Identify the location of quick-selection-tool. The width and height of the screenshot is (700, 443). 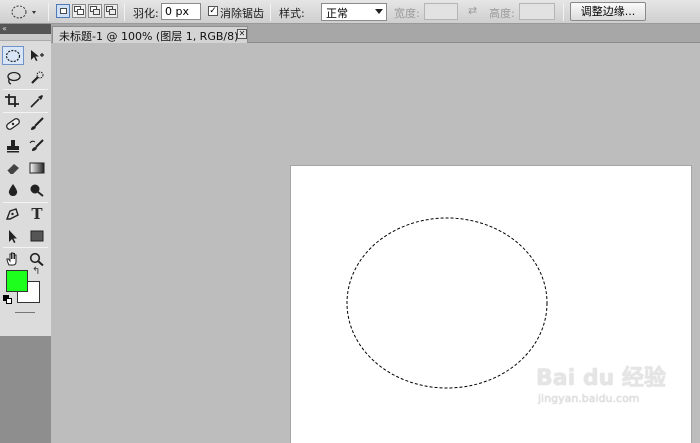
(37, 77).